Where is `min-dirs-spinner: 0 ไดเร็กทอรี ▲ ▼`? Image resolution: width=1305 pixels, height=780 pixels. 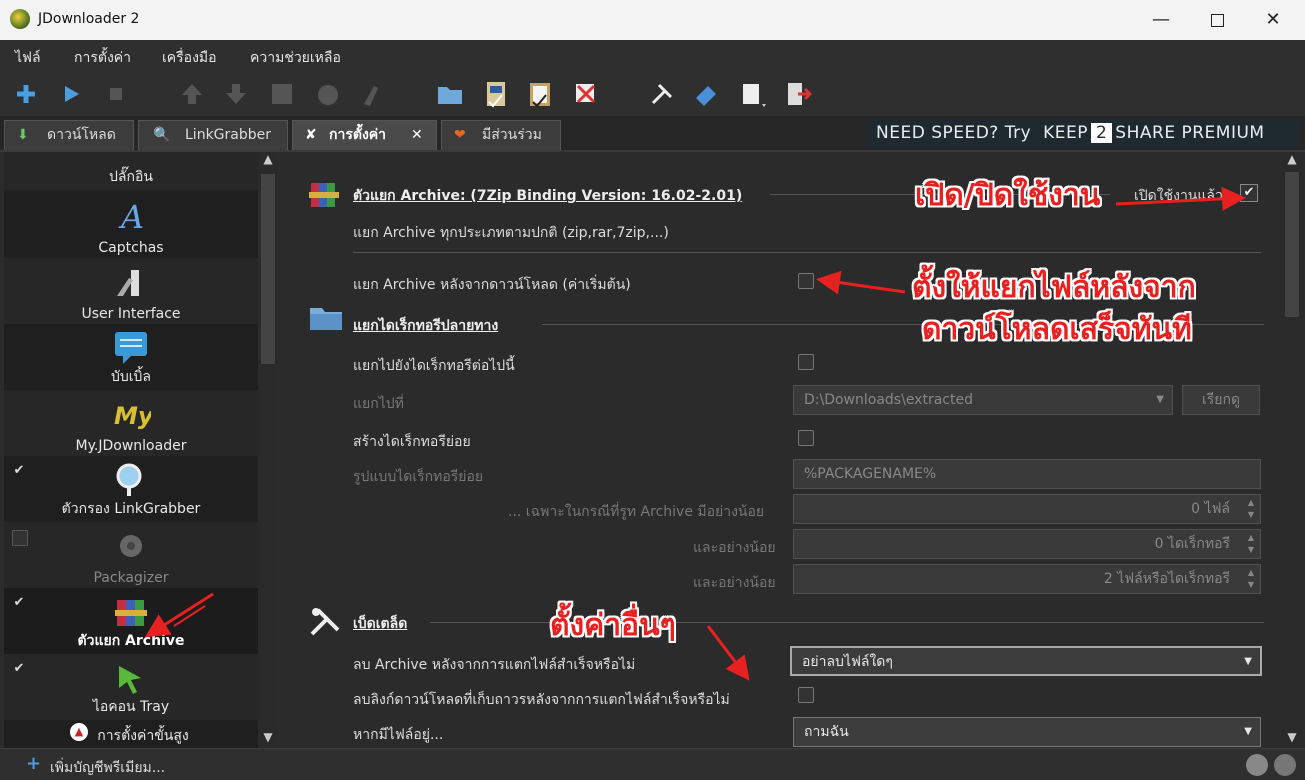 min-dirs-spinner: 0 ไดเร็กทอรี ▲ ▼ is located at coordinates (1027, 544).